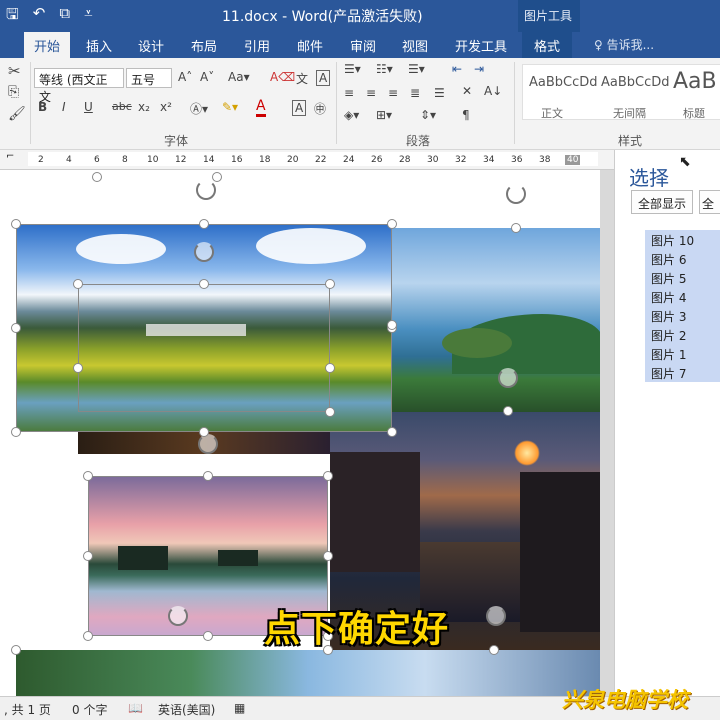 The height and width of the screenshot is (720, 720). Describe the element at coordinates (261, 107) in the screenshot. I see `font-color-button: A` at that location.